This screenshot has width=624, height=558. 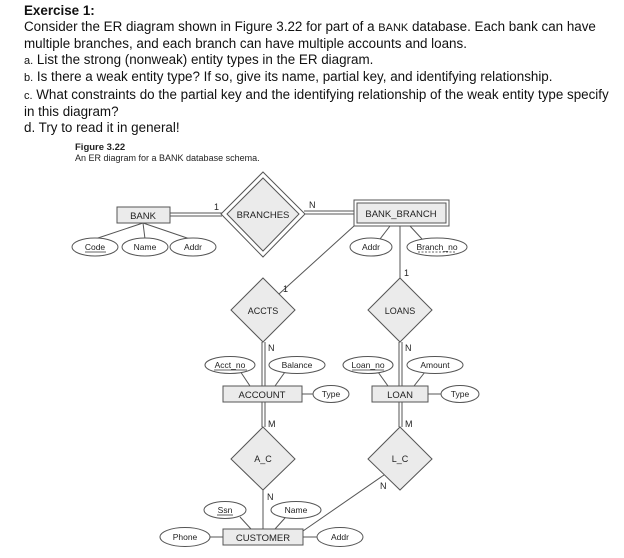 I want to click on label-accts: ACCTS, so click(x=263, y=311).